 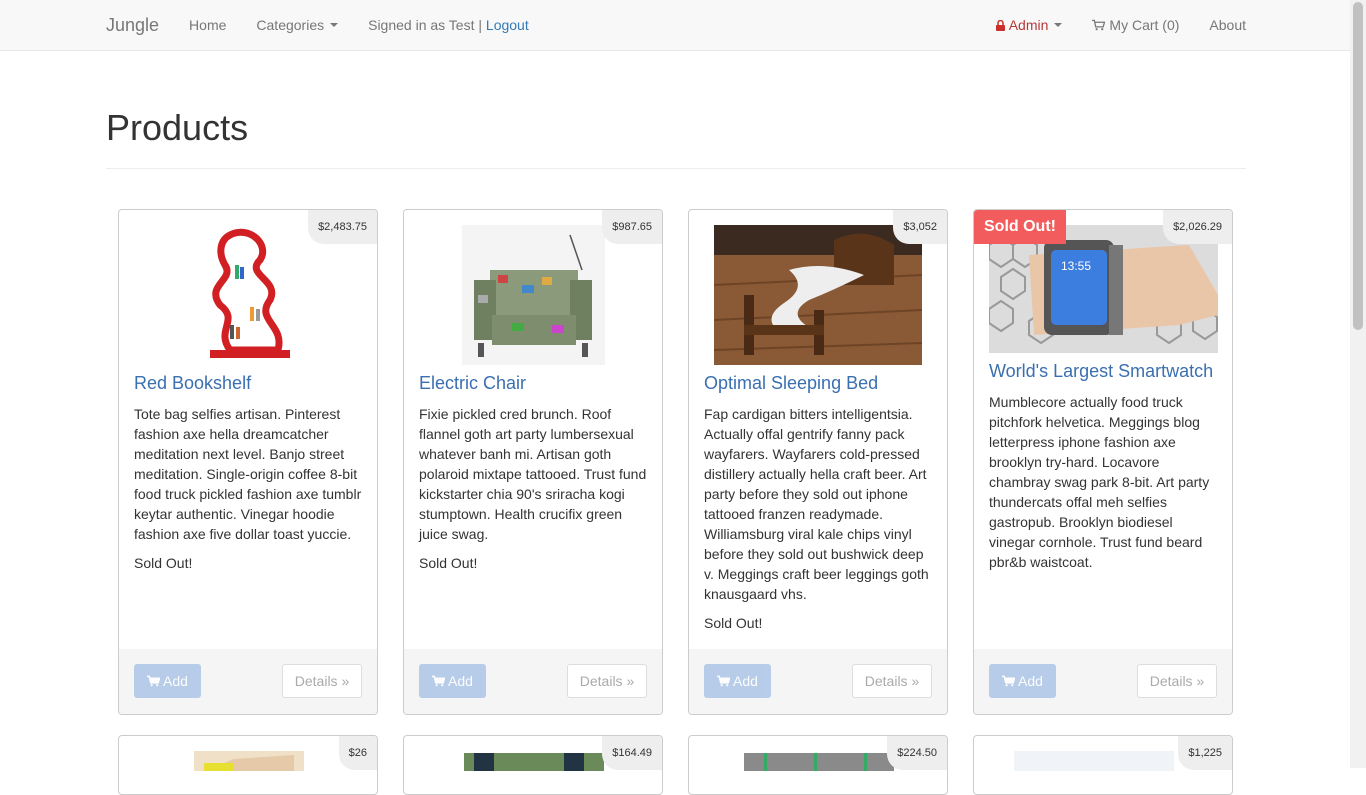 What do you see at coordinates (1076, 266) in the screenshot?
I see `svg-text: 13:55` at bounding box center [1076, 266].